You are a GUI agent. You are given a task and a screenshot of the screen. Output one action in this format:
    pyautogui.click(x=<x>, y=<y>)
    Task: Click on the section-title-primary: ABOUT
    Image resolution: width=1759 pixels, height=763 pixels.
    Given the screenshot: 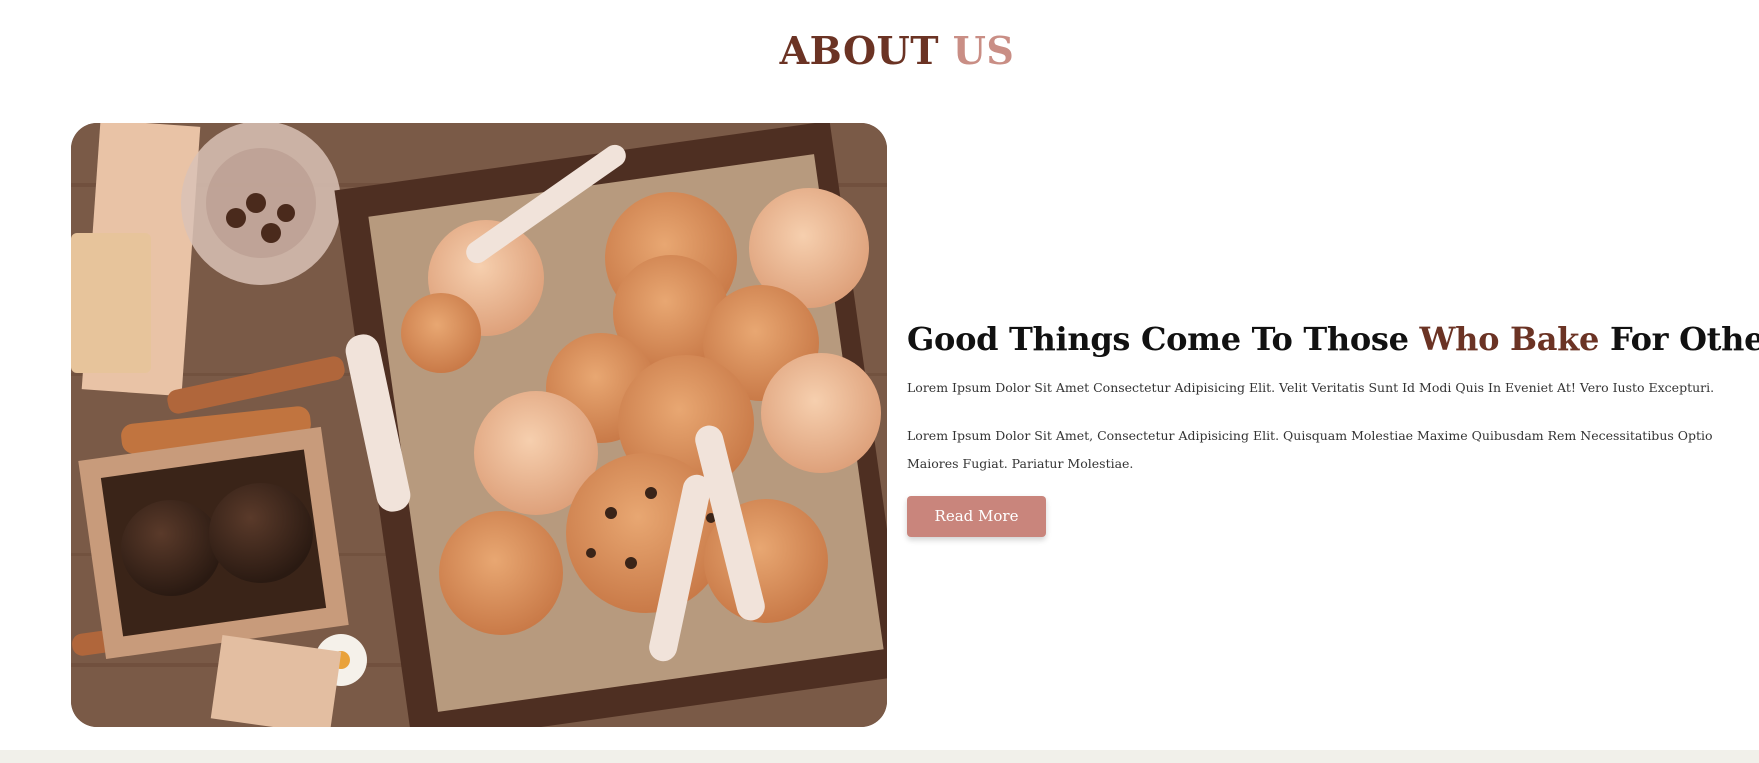 What is the action you would take?
    pyautogui.click(x=859, y=50)
    